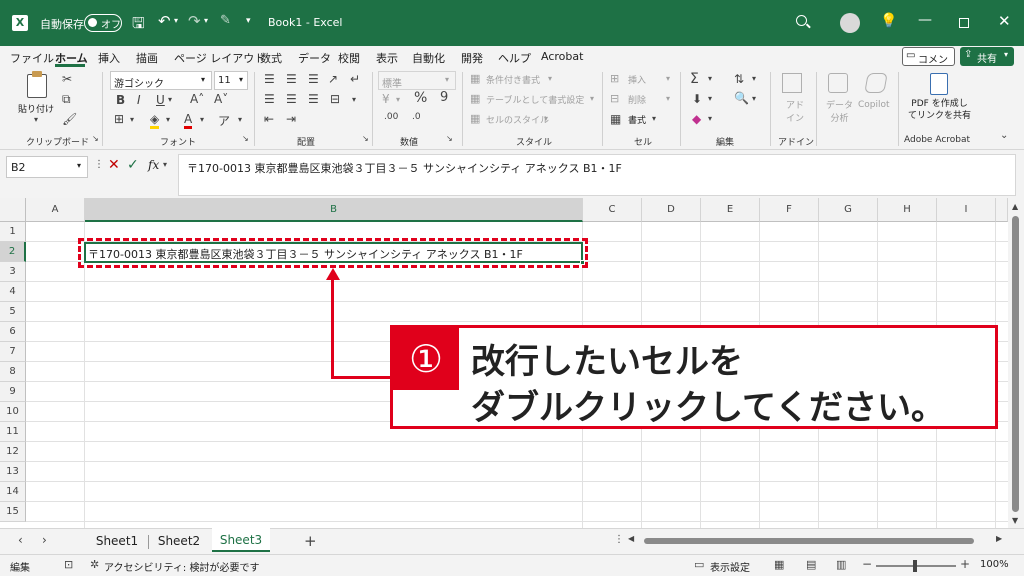 The width and height of the screenshot is (1024, 576). Describe the element at coordinates (472, 58) in the screenshot. I see `menu-developer: 開発` at that location.